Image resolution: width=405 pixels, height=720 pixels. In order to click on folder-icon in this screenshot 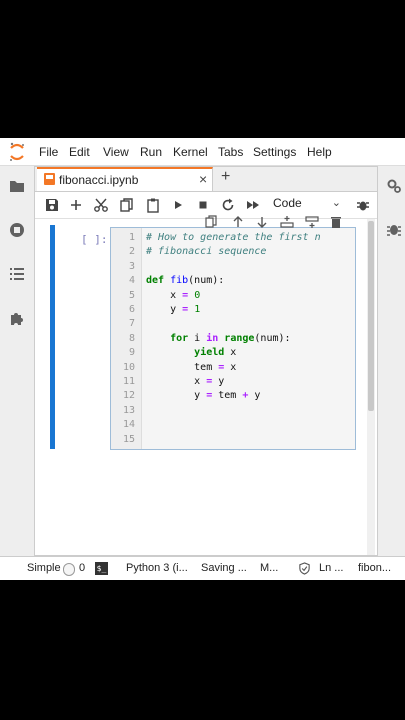, I will do `click(17, 186)`.